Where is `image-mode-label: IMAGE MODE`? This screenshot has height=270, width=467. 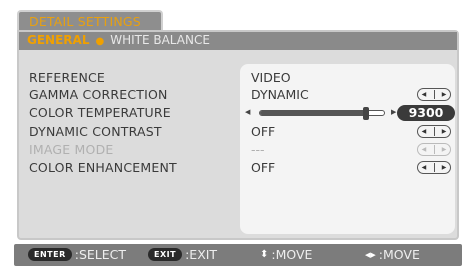 image-mode-label: IMAGE MODE is located at coordinates (71, 149).